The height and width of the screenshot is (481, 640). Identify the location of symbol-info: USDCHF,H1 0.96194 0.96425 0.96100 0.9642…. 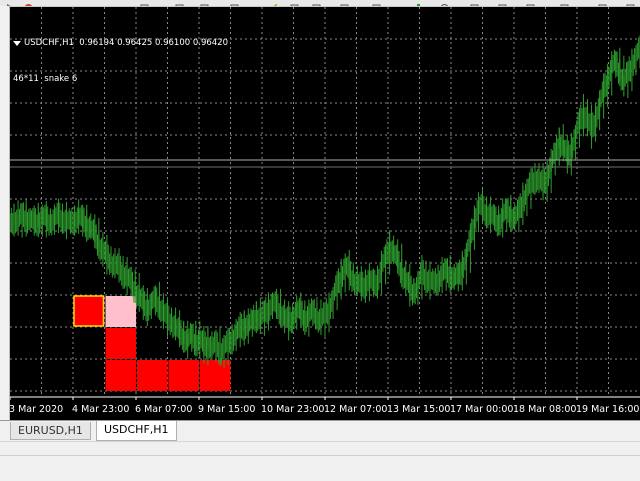
(126, 43).